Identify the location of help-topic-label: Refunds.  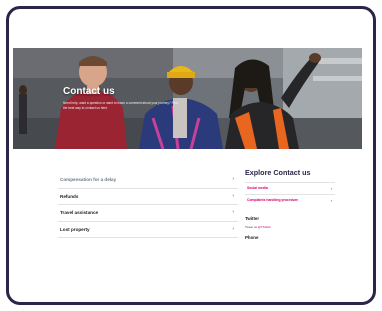
(69, 196).